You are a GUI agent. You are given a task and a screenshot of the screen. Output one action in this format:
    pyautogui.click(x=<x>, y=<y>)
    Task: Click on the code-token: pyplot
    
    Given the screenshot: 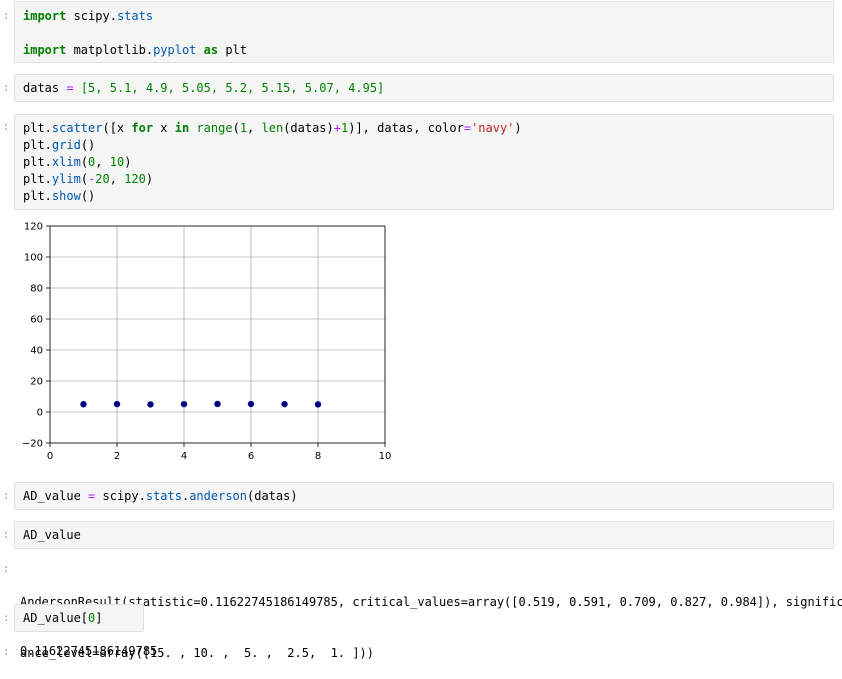 What is the action you would take?
    pyautogui.click(x=175, y=50)
    